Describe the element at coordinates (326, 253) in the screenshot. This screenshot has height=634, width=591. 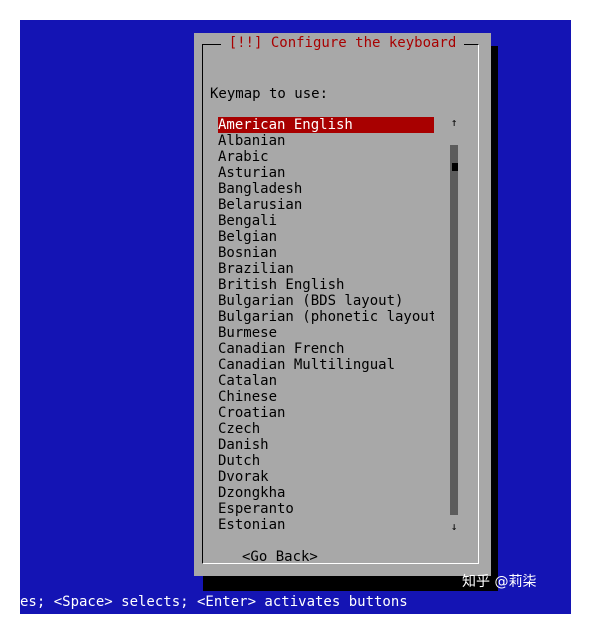
I see `keymap-option: Bosnian` at that location.